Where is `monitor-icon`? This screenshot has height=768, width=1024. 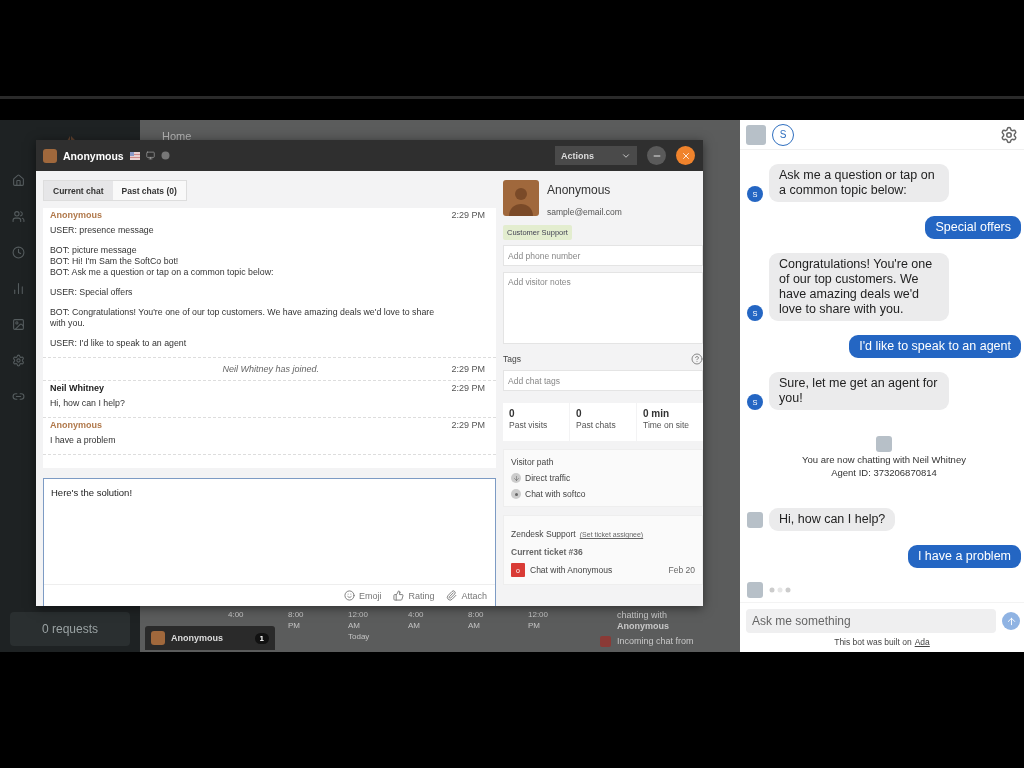 monitor-icon is located at coordinates (150, 155).